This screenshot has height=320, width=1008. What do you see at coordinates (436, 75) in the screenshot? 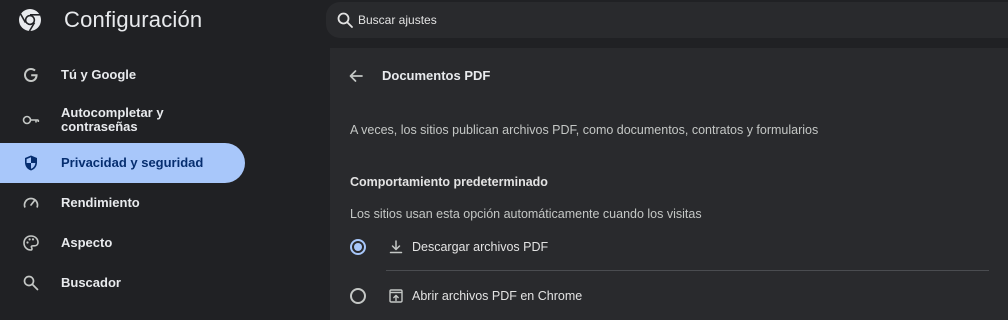
I see `page-title: Documentos PDF` at bounding box center [436, 75].